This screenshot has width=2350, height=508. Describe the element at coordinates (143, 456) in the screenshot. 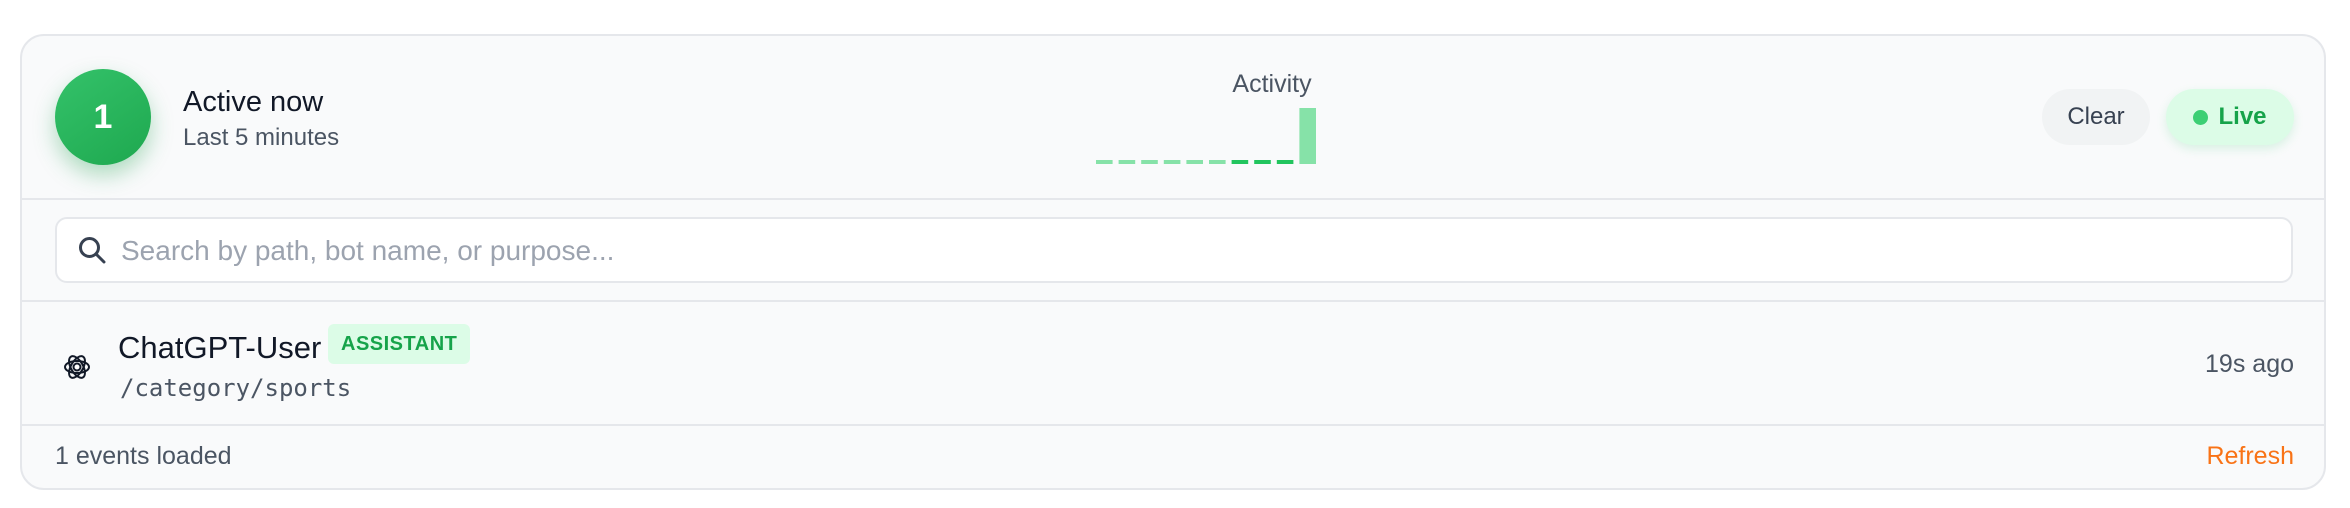

I see `events-loaded-count: 1 events loaded` at that location.